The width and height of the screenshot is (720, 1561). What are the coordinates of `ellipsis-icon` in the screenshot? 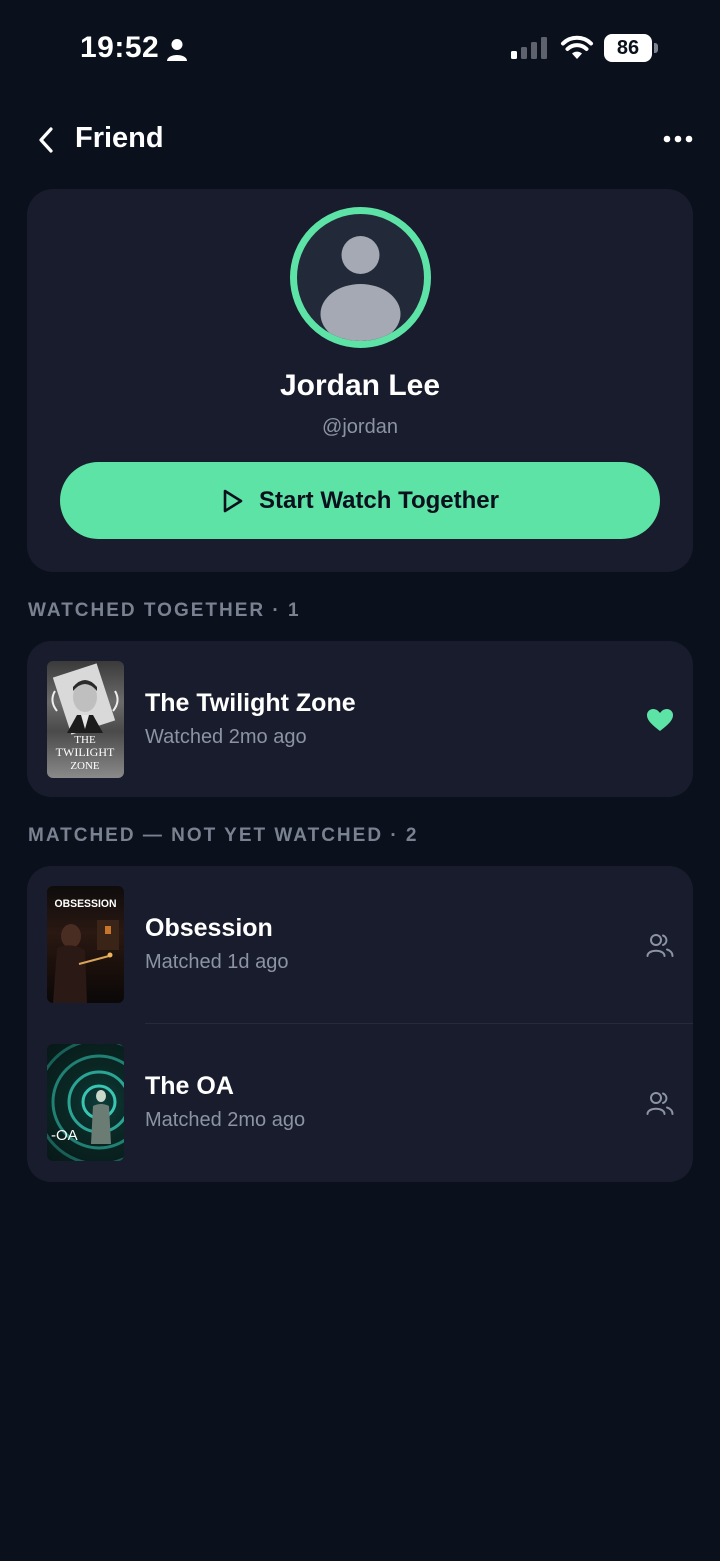 It's located at (678, 139).